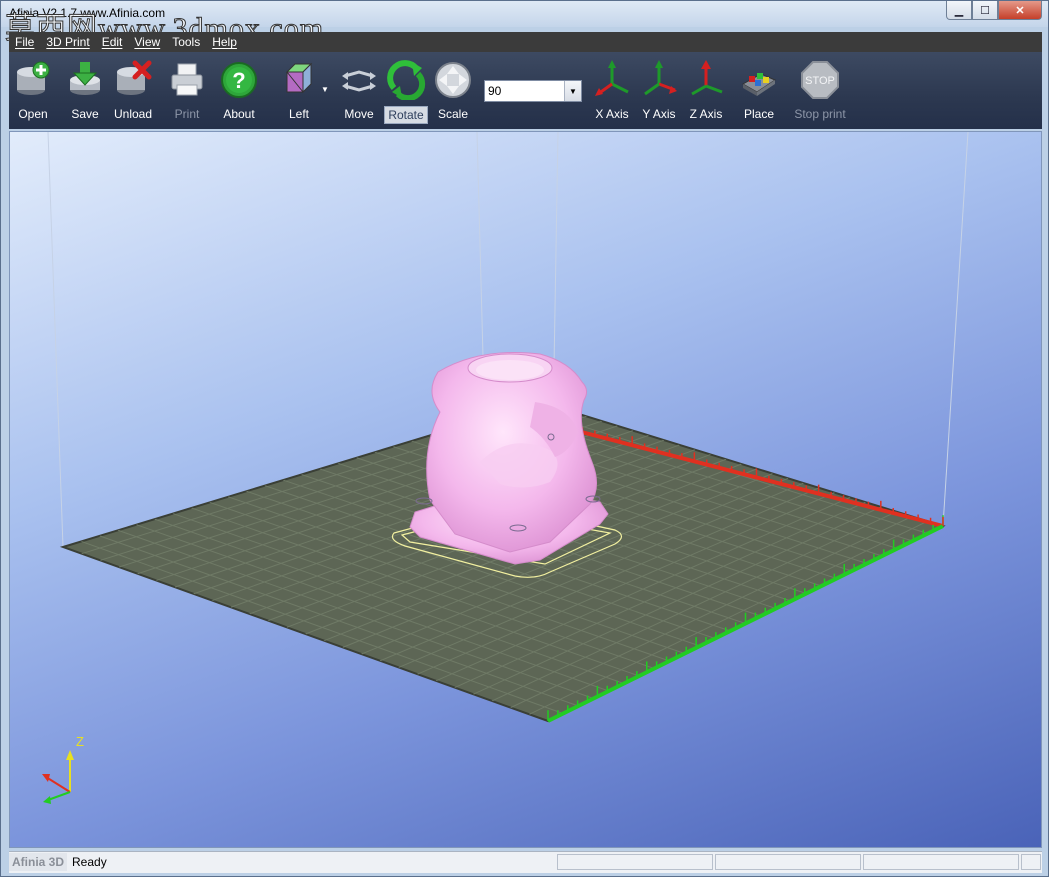 The height and width of the screenshot is (877, 1049). What do you see at coordinates (359, 81) in the screenshot?
I see `move-arrows-icon` at bounding box center [359, 81].